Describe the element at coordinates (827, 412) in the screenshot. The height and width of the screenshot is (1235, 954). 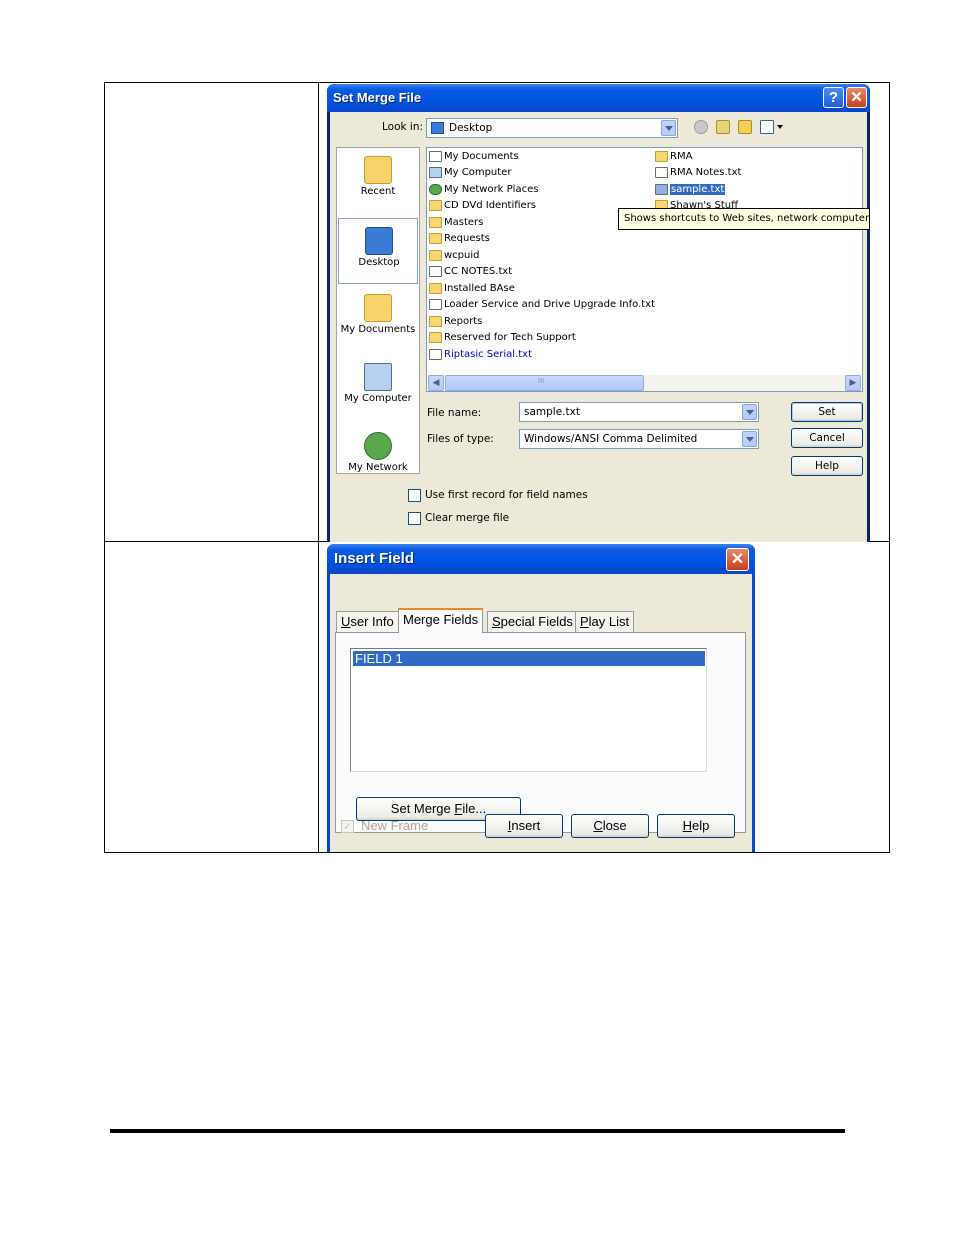
I see `set-button: Set` at that location.